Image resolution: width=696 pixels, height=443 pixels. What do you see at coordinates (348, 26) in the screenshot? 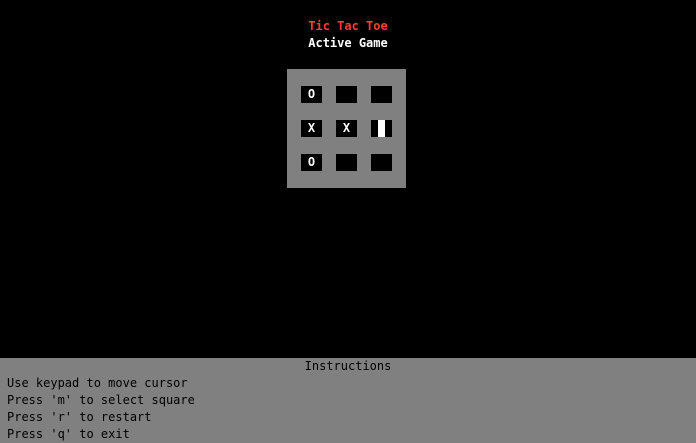
I see `game-title: Tic Tac Toe` at bounding box center [348, 26].